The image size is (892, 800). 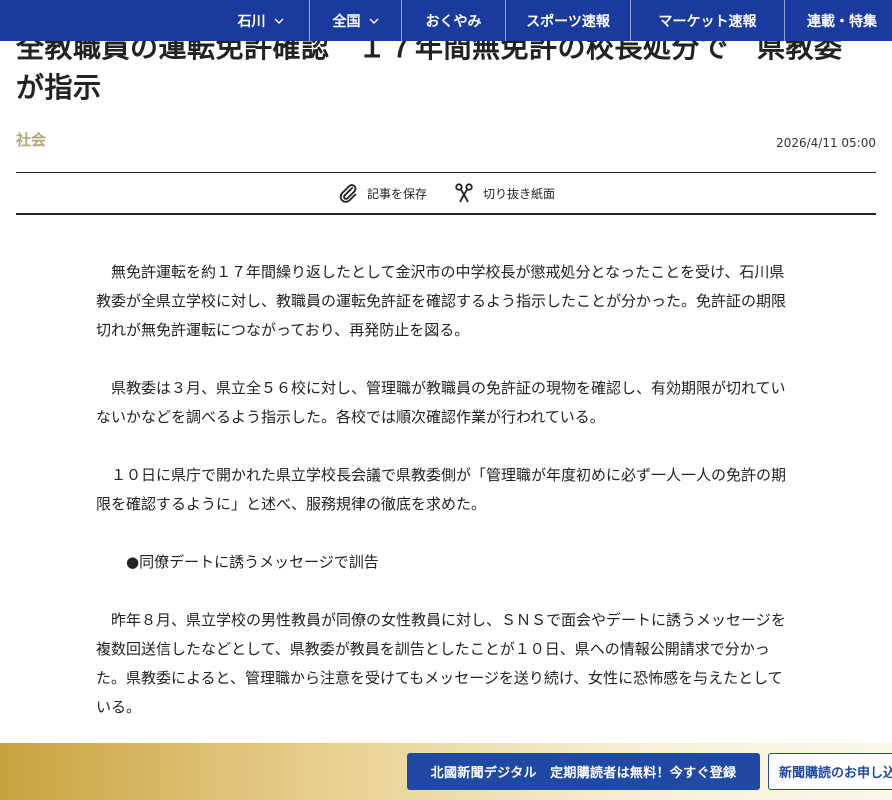 What do you see at coordinates (830, 771) in the screenshot?
I see `newspaper-subscribe-button: 新聞購読のお申し込み` at bounding box center [830, 771].